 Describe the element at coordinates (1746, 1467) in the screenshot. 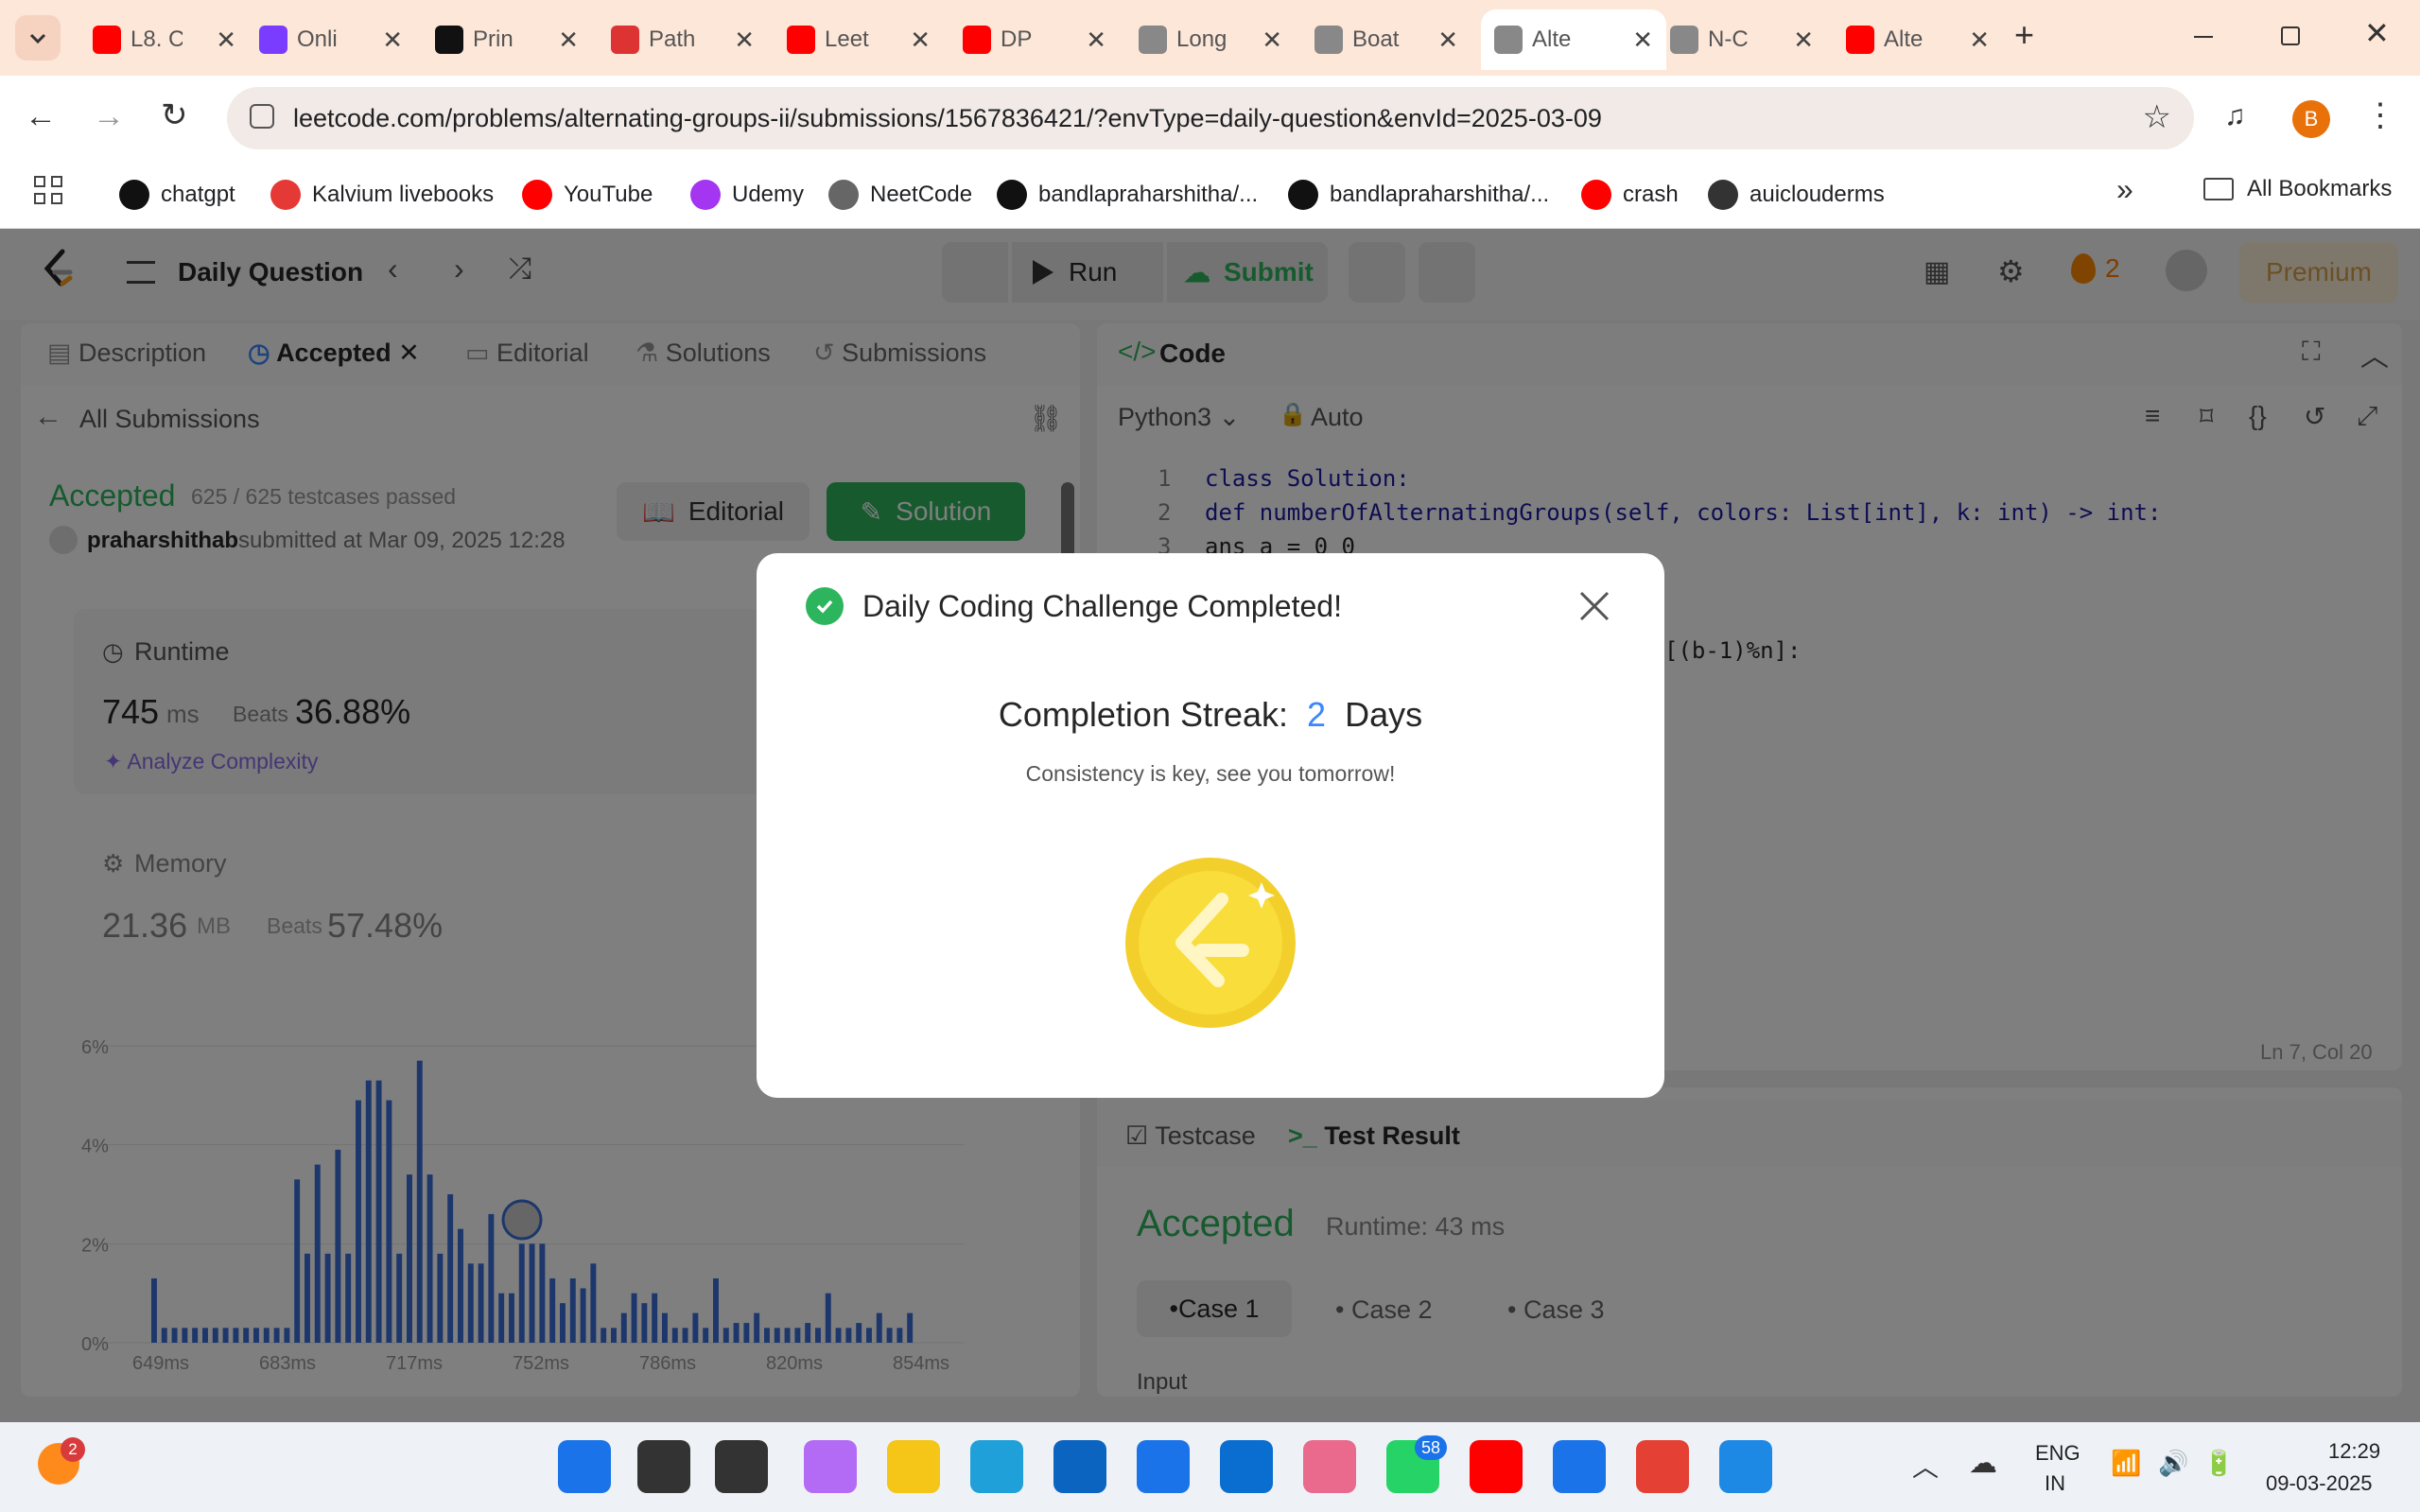

I see `paint-icon` at that location.